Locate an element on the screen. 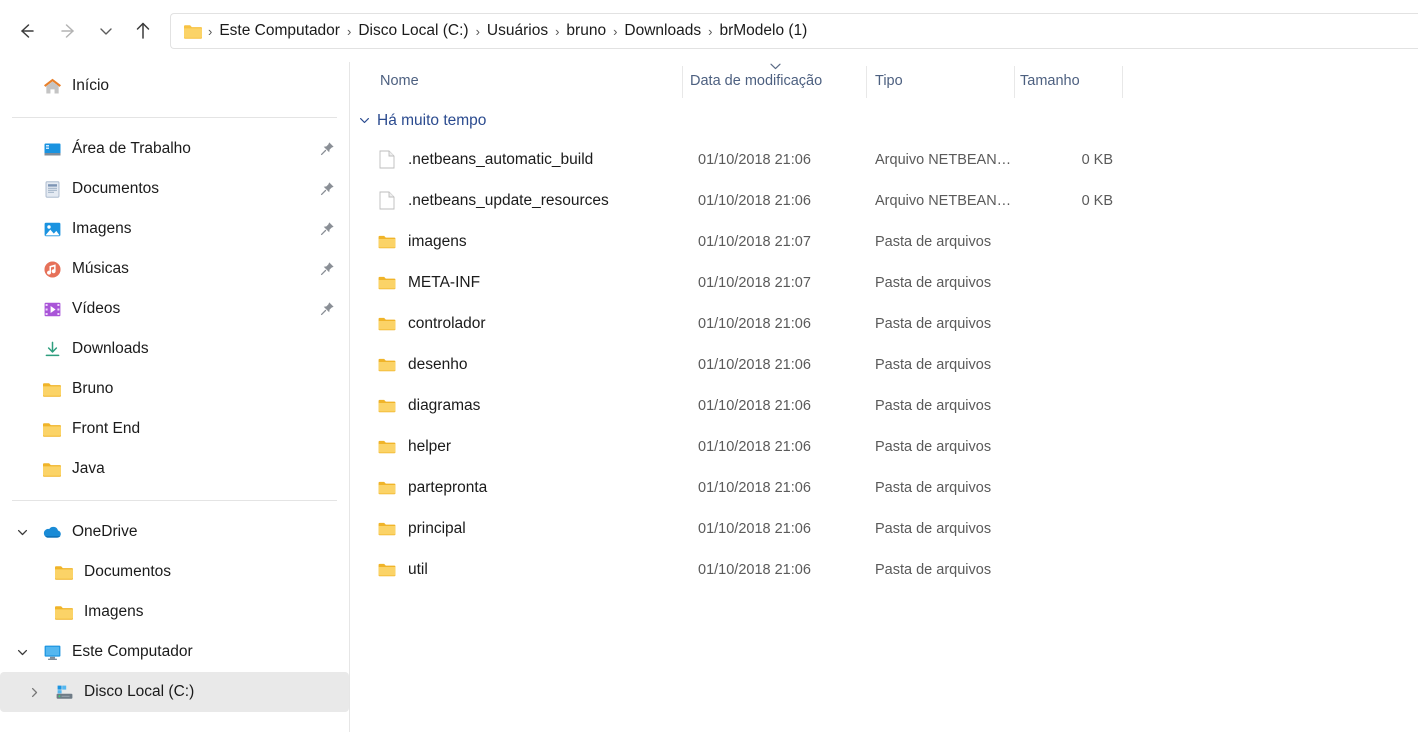 This screenshot has width=1418, height=732. sidebar-item-onedrive-documentos: Documentos is located at coordinates (174, 572).